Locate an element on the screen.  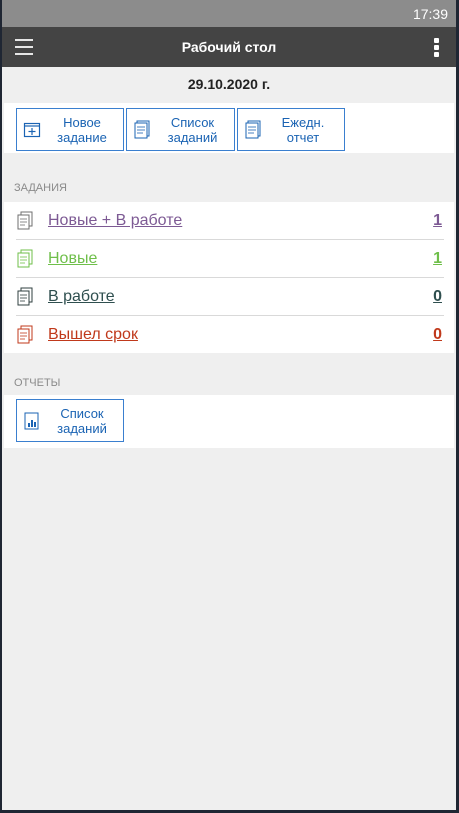
new-task-icon is located at coordinates (32, 129).